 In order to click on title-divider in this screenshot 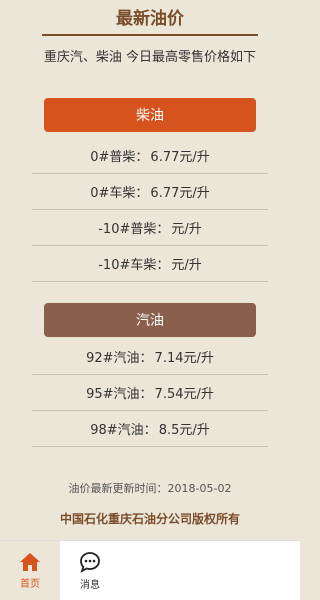, I will do `click(150, 35)`.